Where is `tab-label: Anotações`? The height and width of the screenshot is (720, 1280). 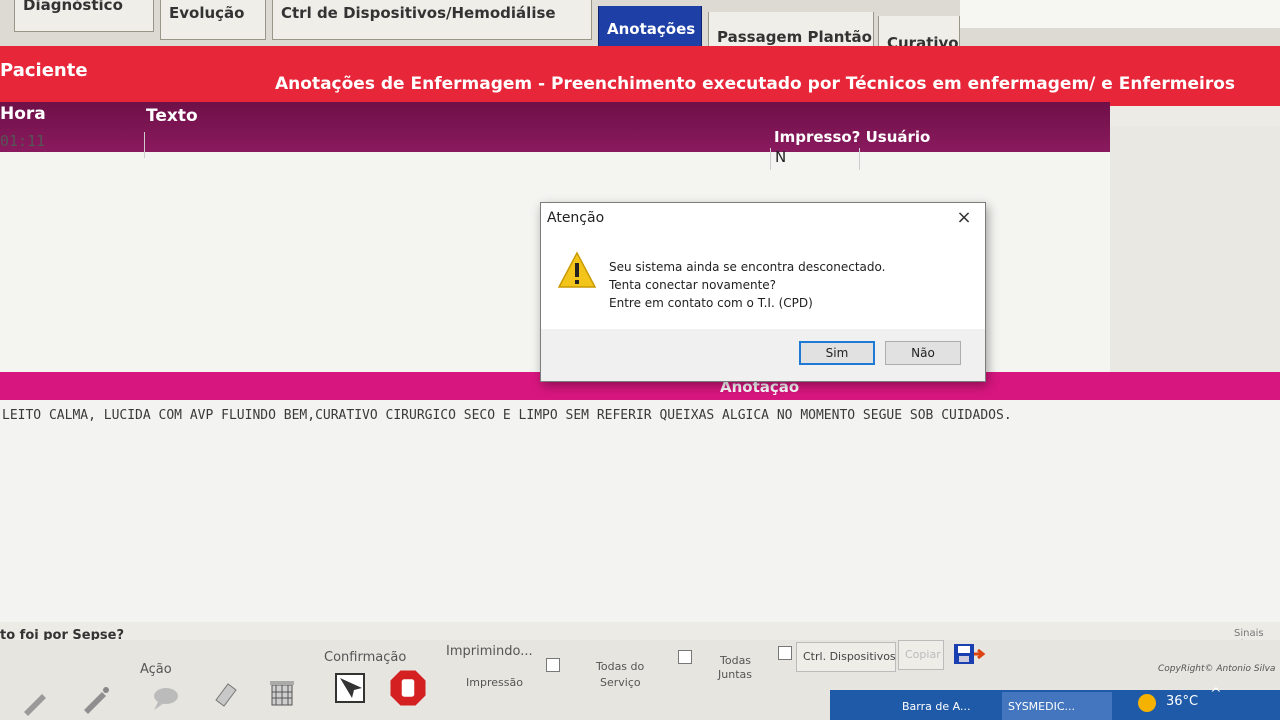 tab-label: Anotações is located at coordinates (651, 29).